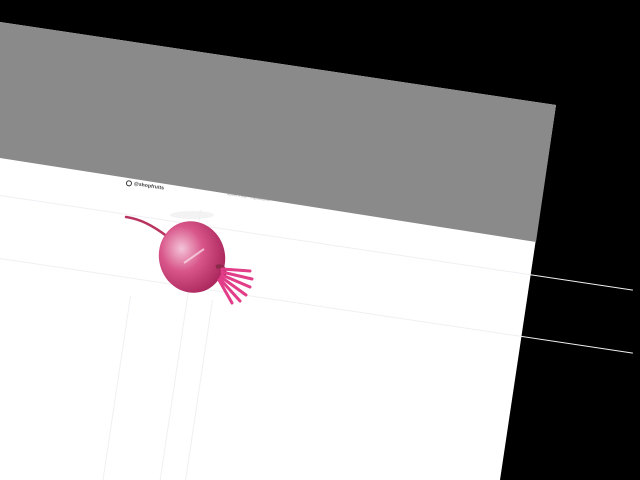  I want to click on logo-text: @shopfruits, so click(149, 186).